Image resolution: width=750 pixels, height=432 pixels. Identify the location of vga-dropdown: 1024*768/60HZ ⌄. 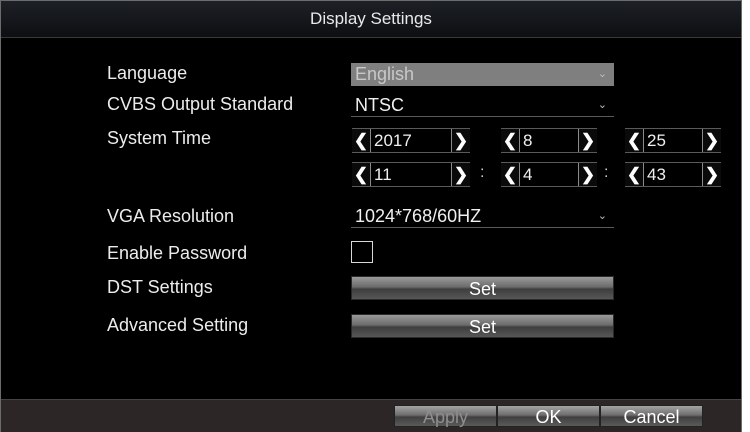
(482, 216).